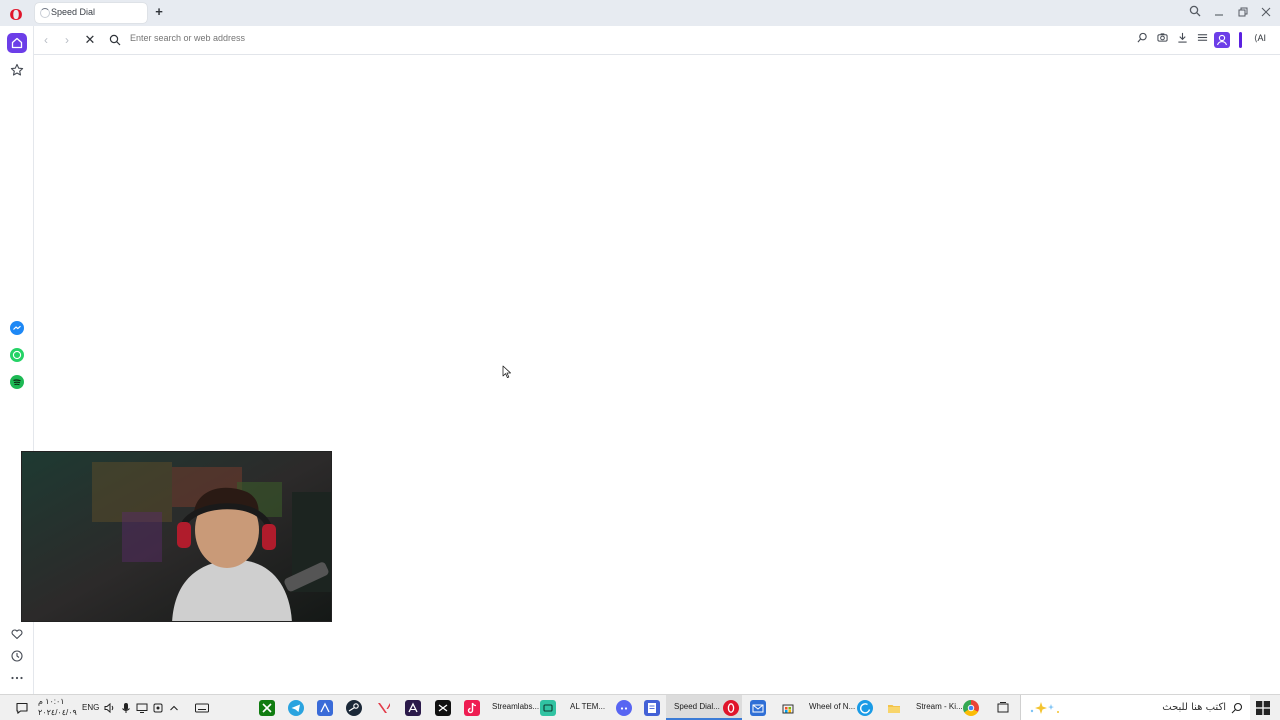 The height and width of the screenshot is (720, 1280). What do you see at coordinates (45, 13) in the screenshot?
I see `loading-spinner-icon` at bounding box center [45, 13].